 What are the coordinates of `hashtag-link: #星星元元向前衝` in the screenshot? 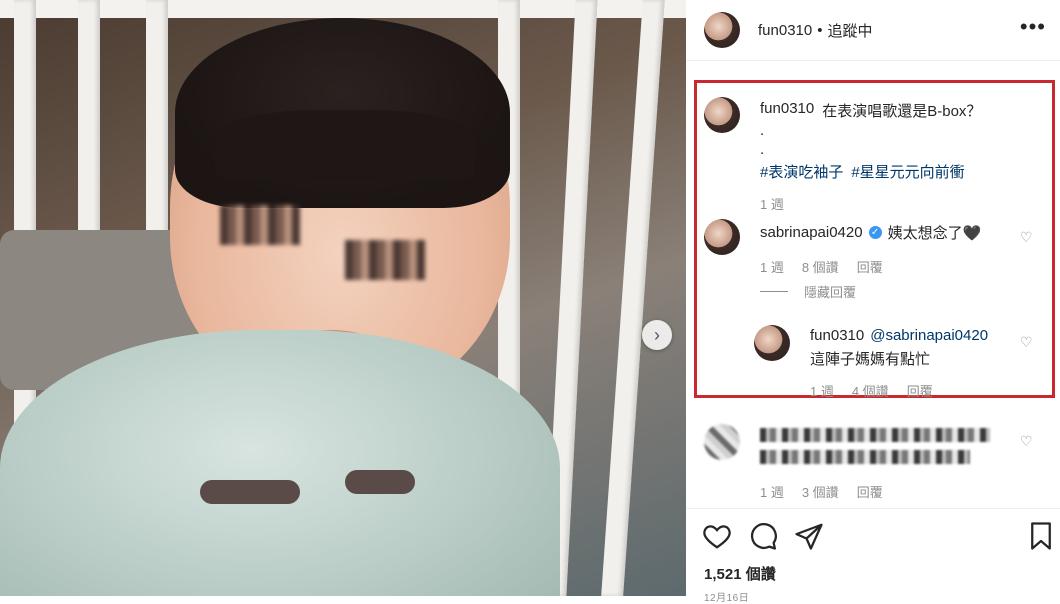 It's located at (907, 171).